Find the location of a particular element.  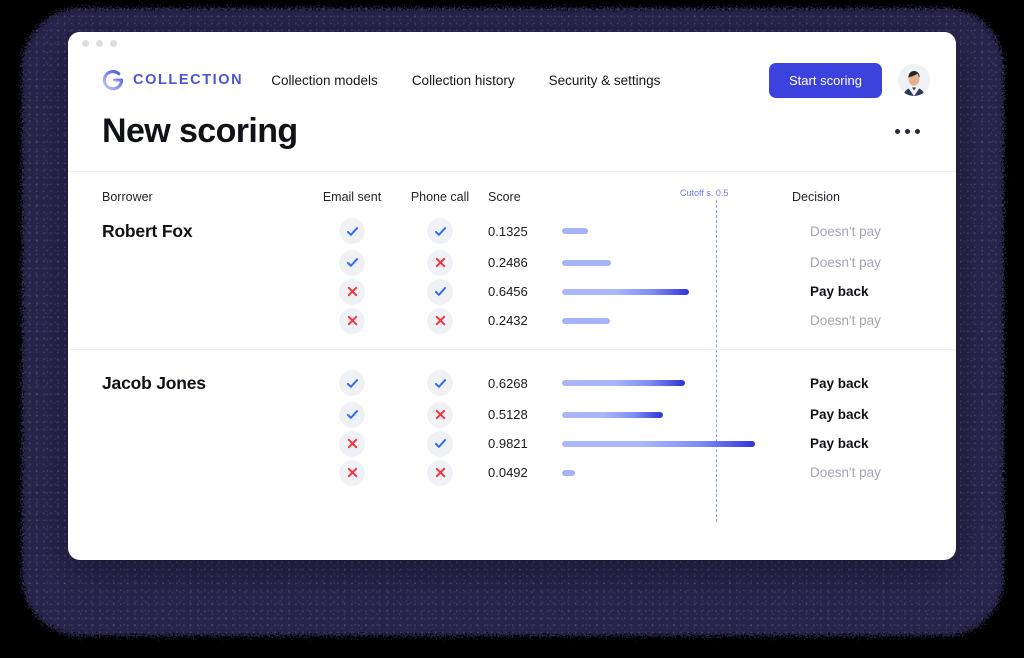

nav-link-security-settings: Security & settings is located at coordinates (605, 80).